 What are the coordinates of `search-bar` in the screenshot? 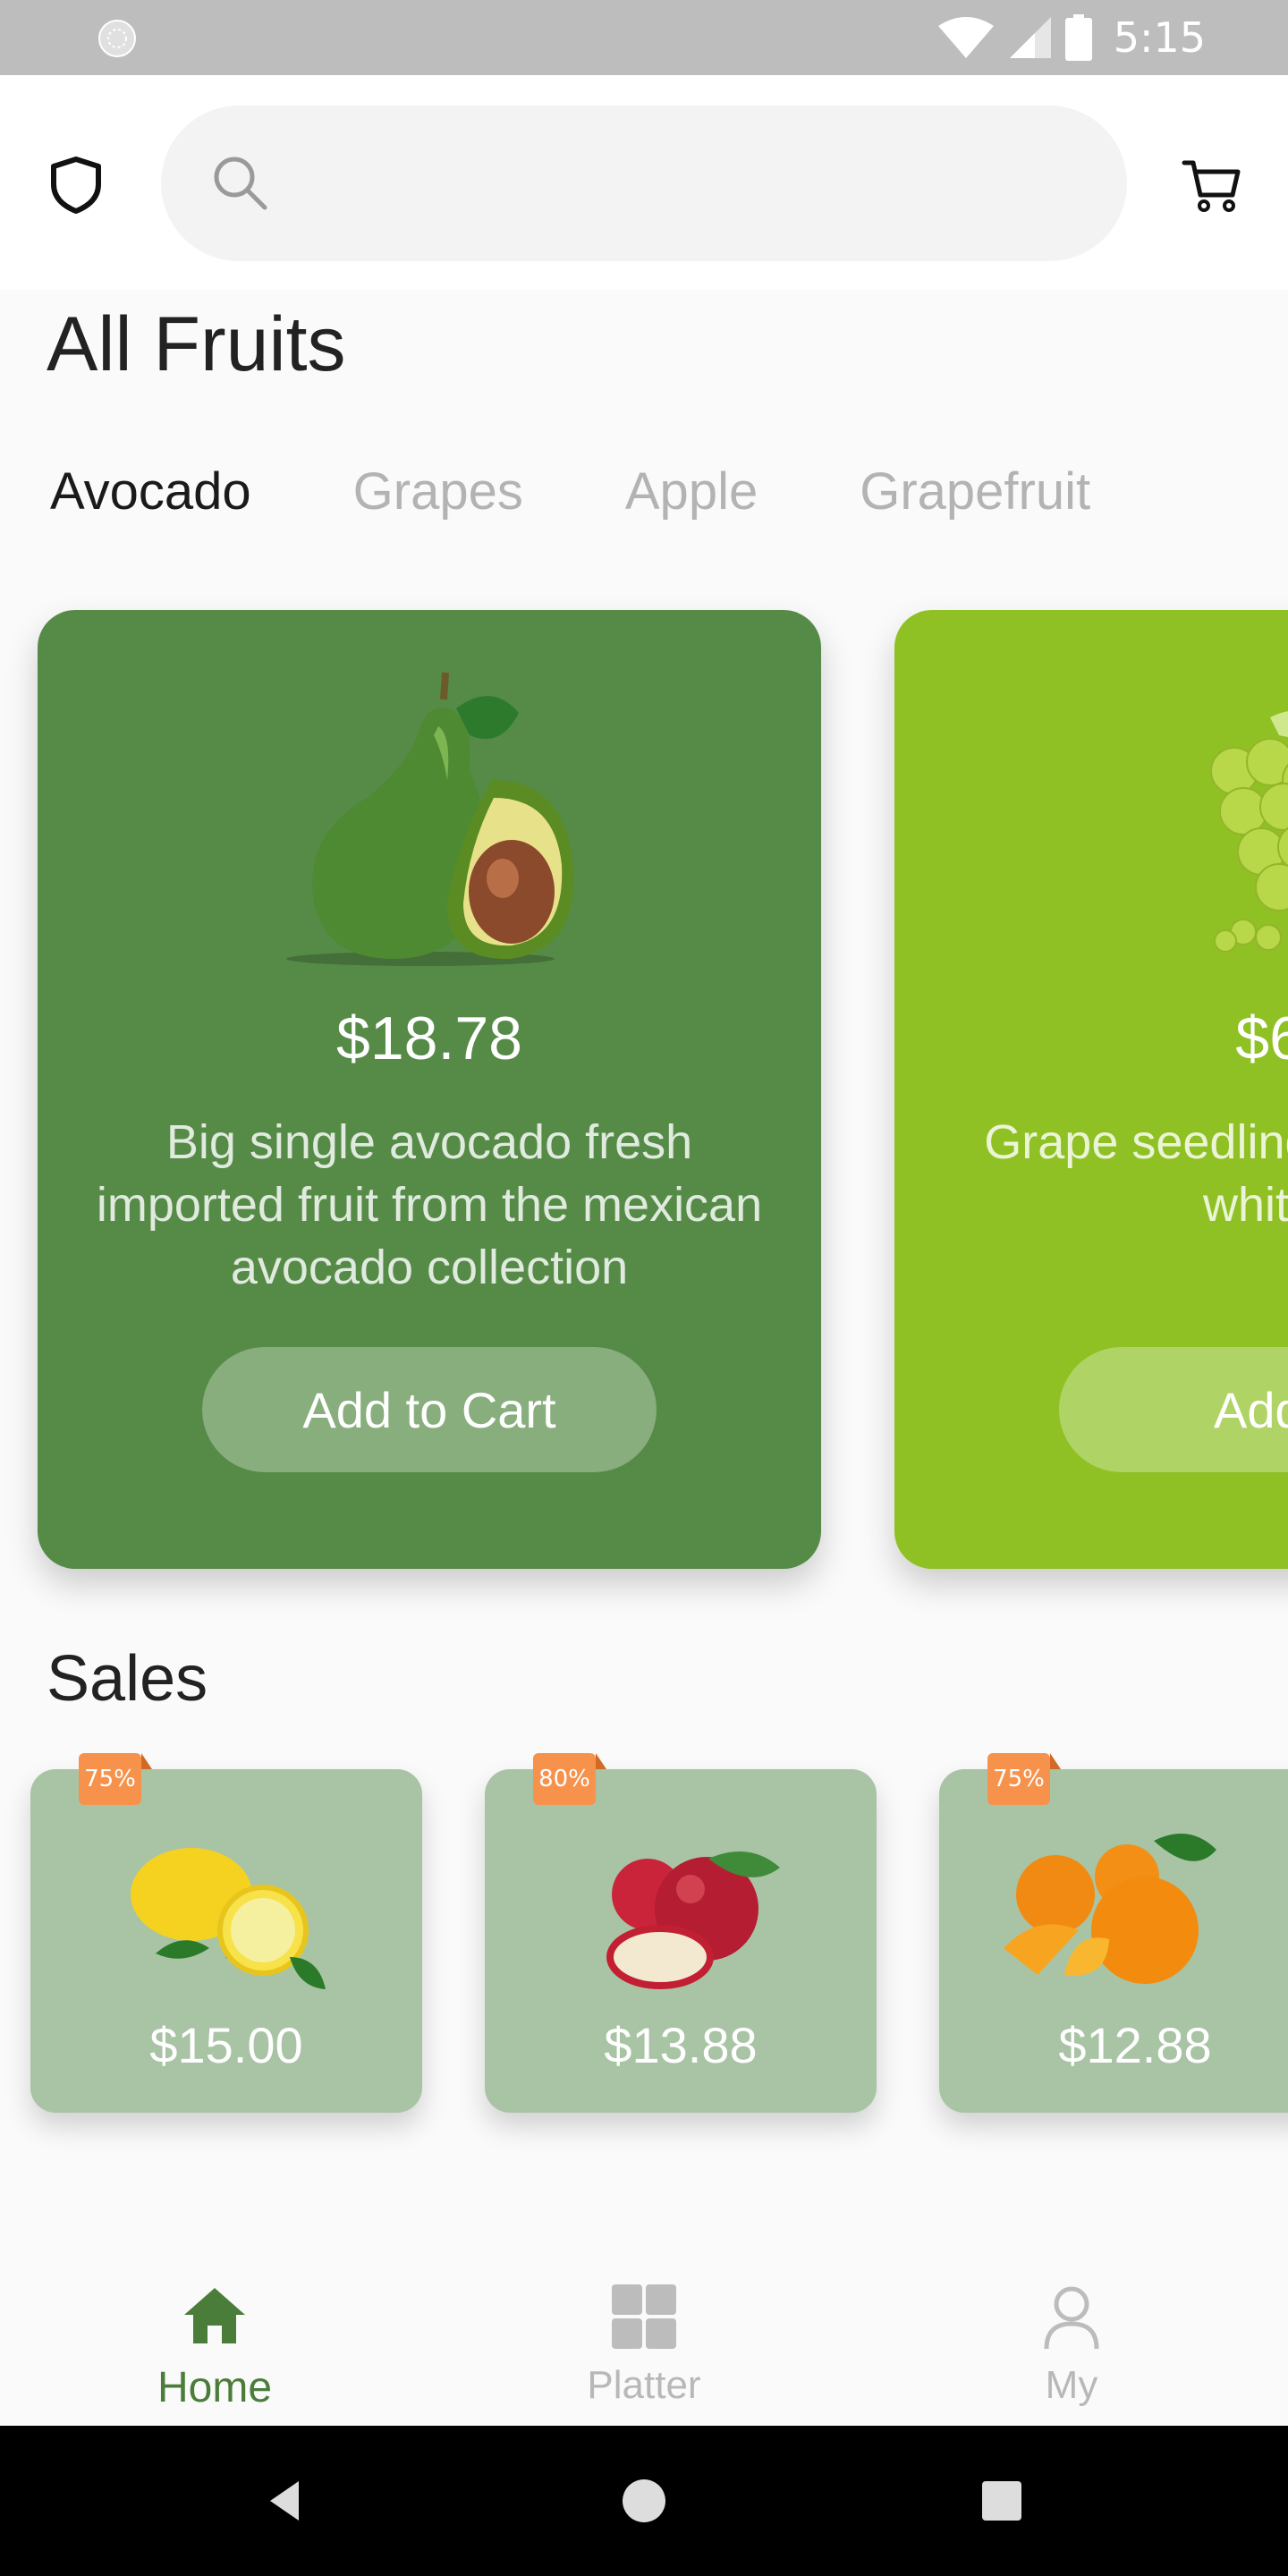 It's located at (644, 183).